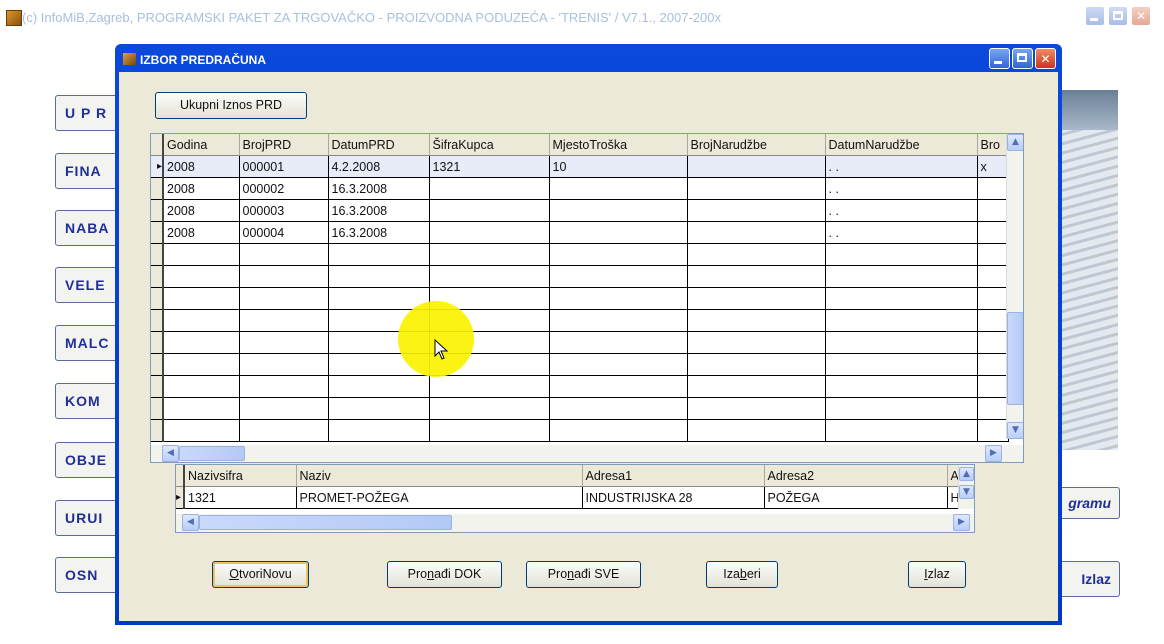 This screenshot has height=644, width=1164. I want to click on customer-horizontal-scrollbar: ◀ ▶, so click(575, 523).